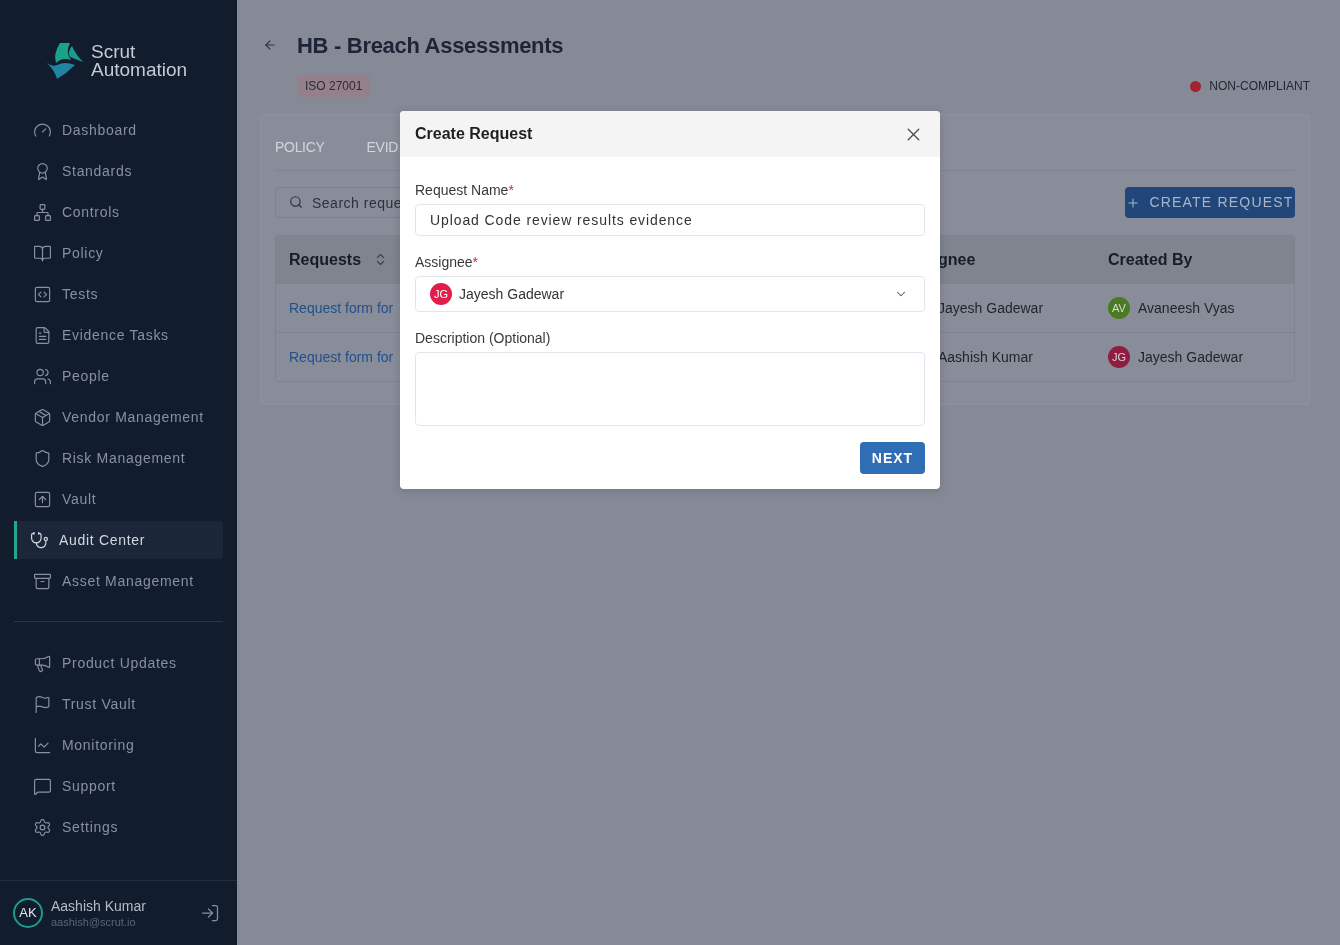 The image size is (1340, 945). I want to click on nav-item: Support, so click(118, 786).